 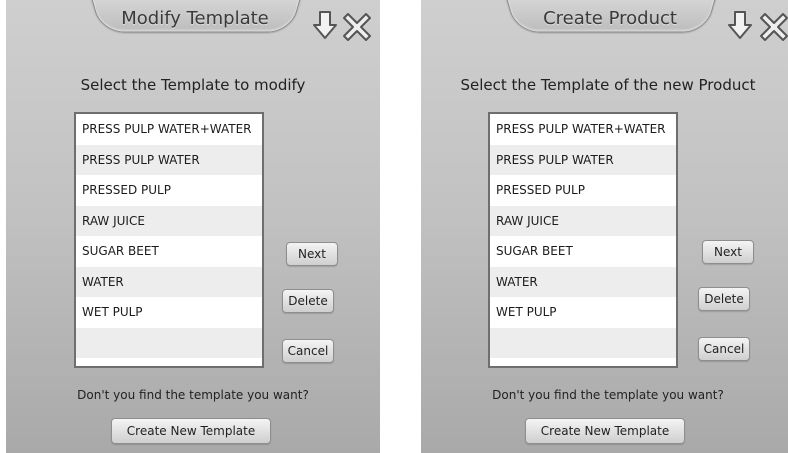 I want to click on select-prompt: Select the Template of the new Product, so click(x=608, y=85).